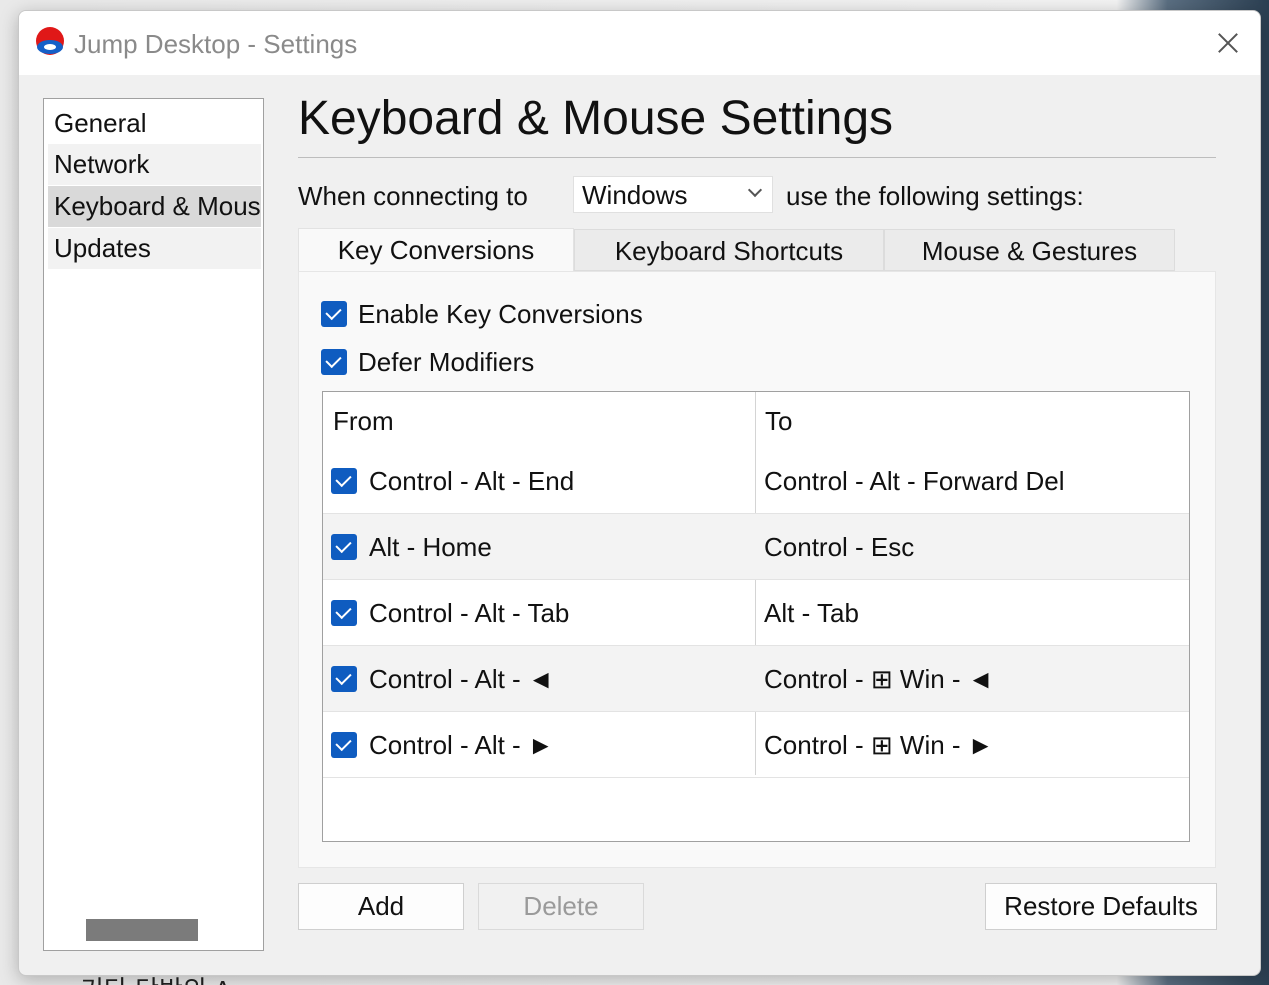  I want to click on restore-defaults-button: Restore Defaults, so click(1101, 906).